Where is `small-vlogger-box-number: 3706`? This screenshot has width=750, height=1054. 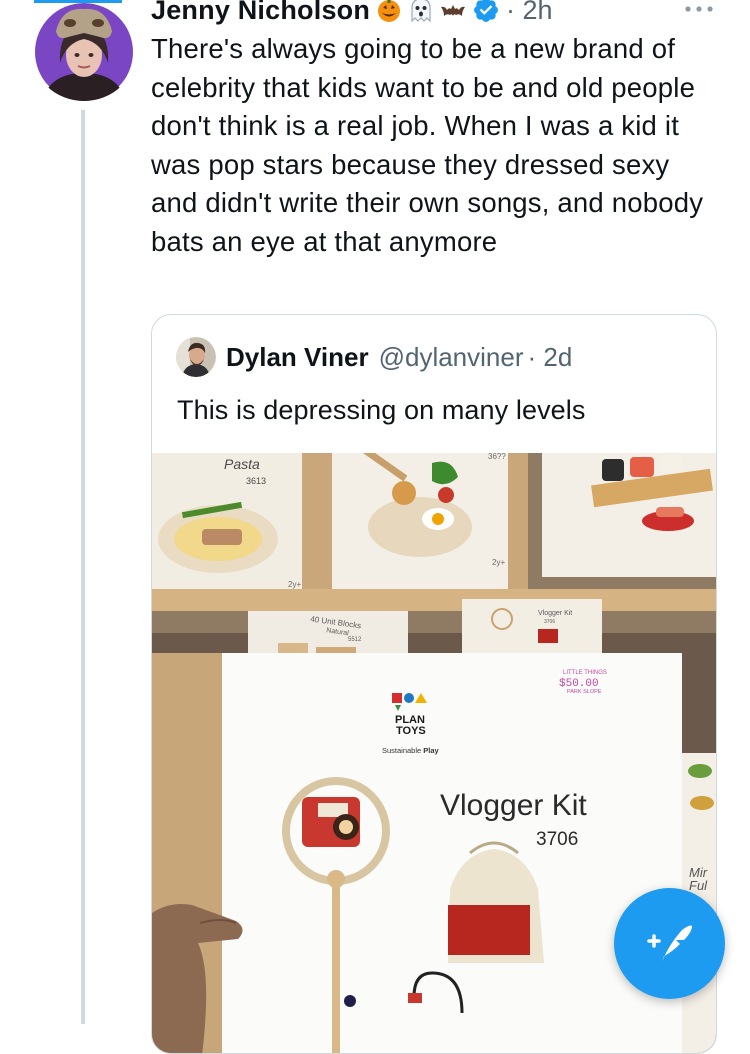 small-vlogger-box-number: 3706 is located at coordinates (549, 622).